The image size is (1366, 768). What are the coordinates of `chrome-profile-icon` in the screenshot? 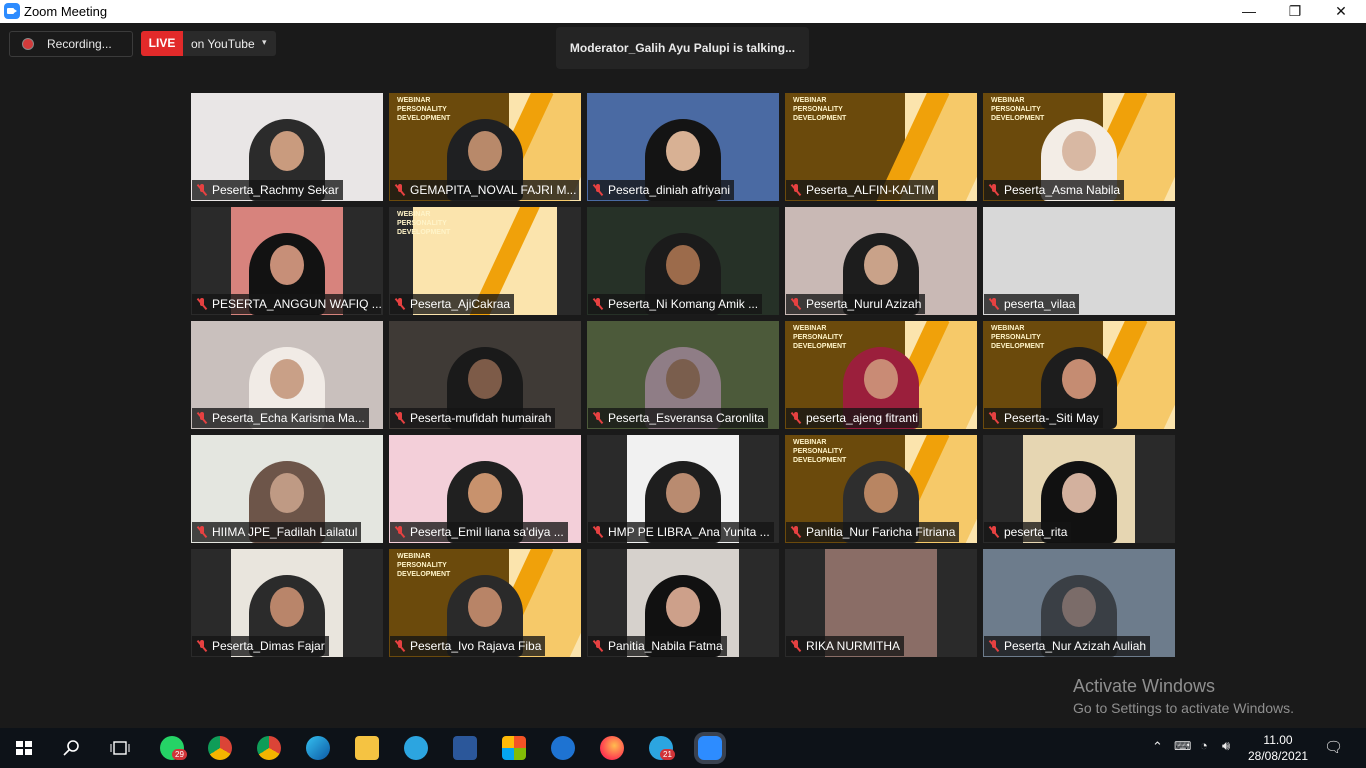 It's located at (269, 748).